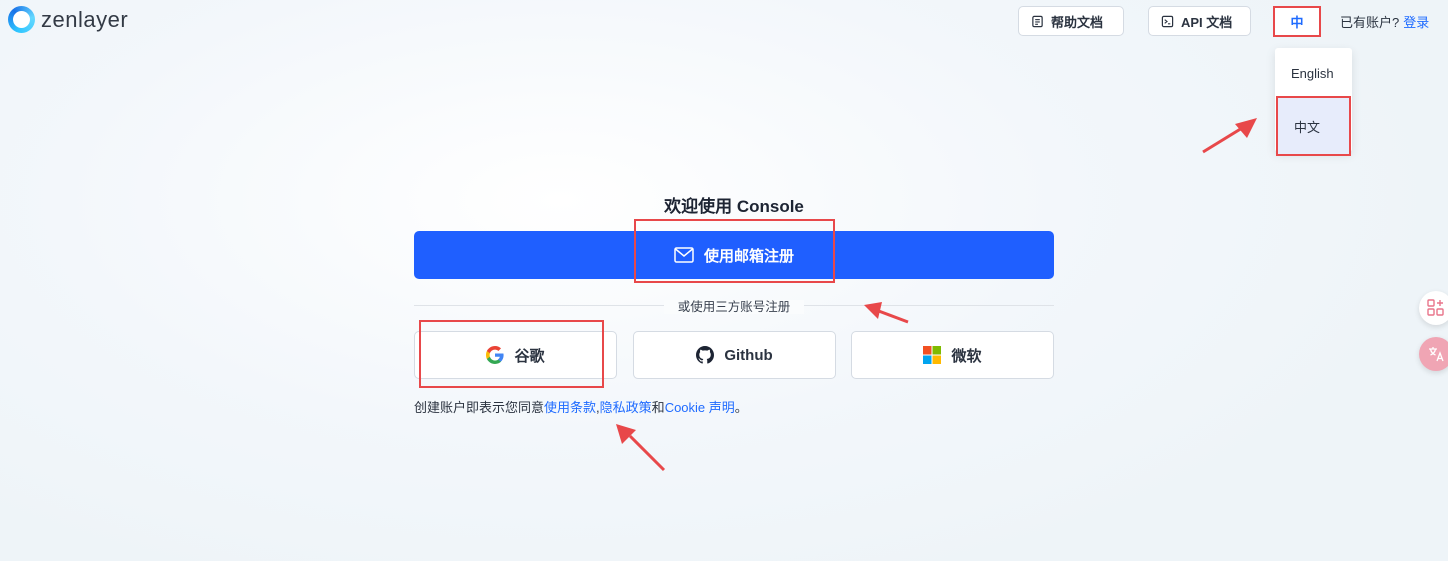  I want to click on translate-icon, so click(1436, 354).